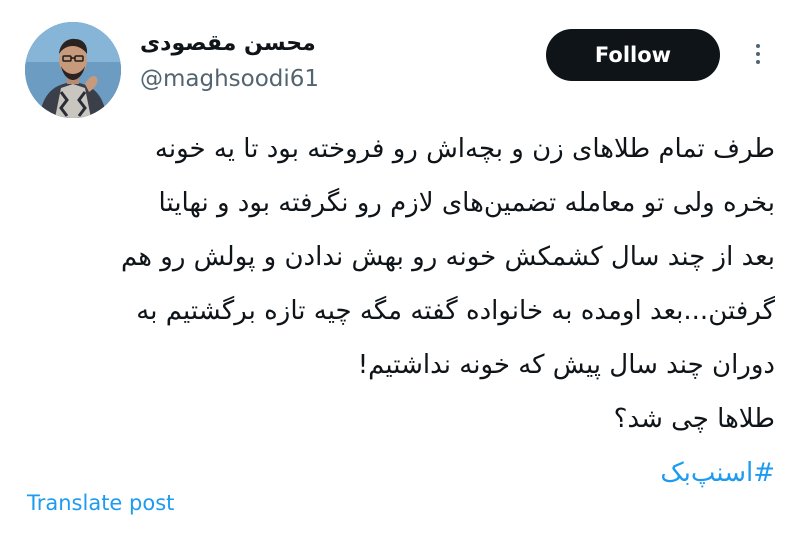 The image size is (800, 533). What do you see at coordinates (265, 79) in the screenshot?
I see `author-handle: @maghsoodi61` at bounding box center [265, 79].